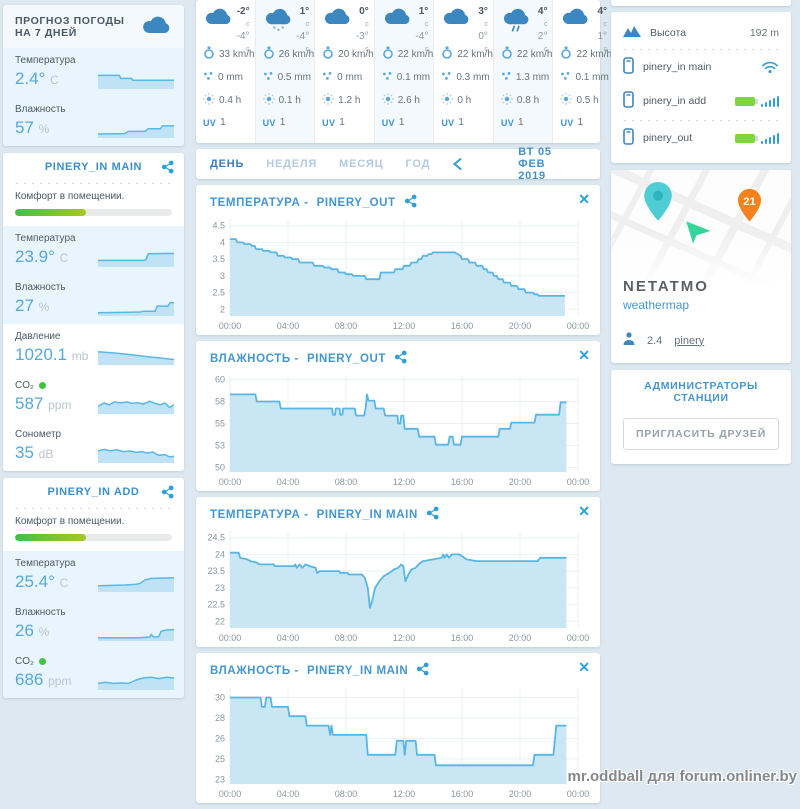  What do you see at coordinates (328, 54) in the screenshot?
I see `wind-gauge-icon` at bounding box center [328, 54].